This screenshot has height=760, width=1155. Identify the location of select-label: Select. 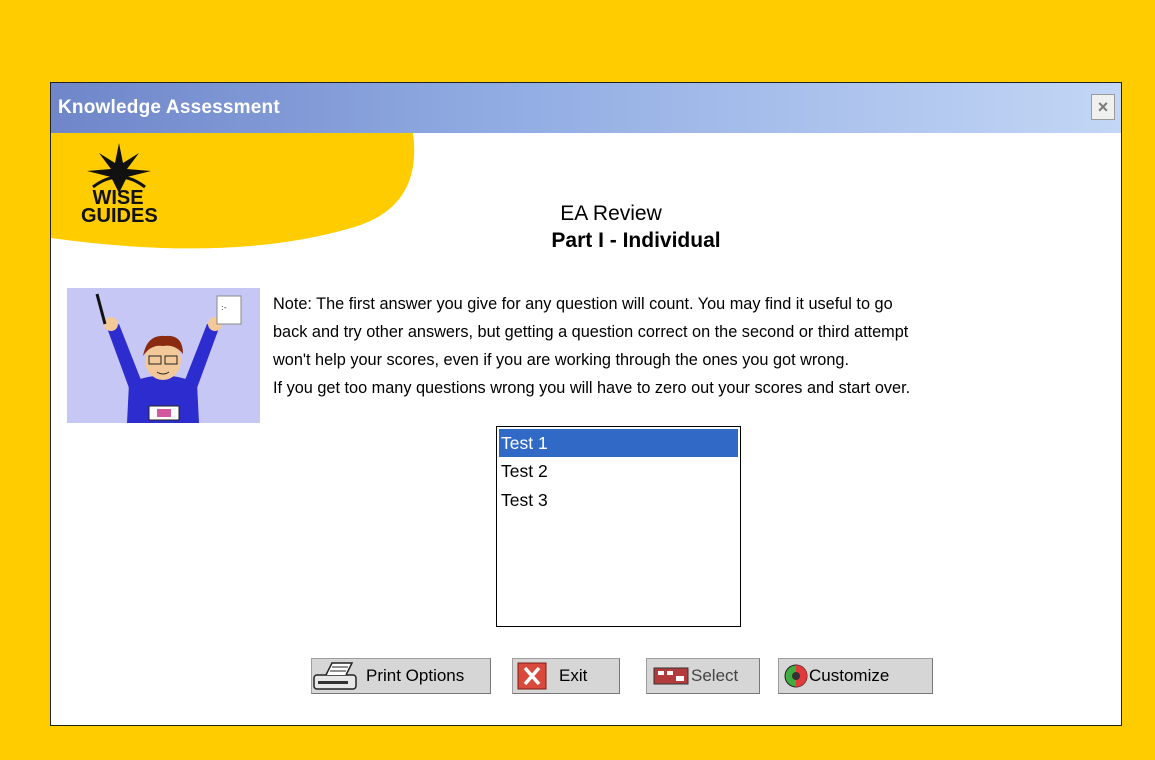
(715, 675).